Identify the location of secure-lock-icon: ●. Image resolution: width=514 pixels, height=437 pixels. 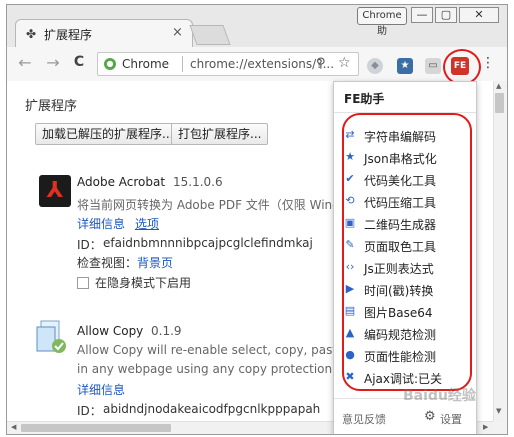
(110, 64).